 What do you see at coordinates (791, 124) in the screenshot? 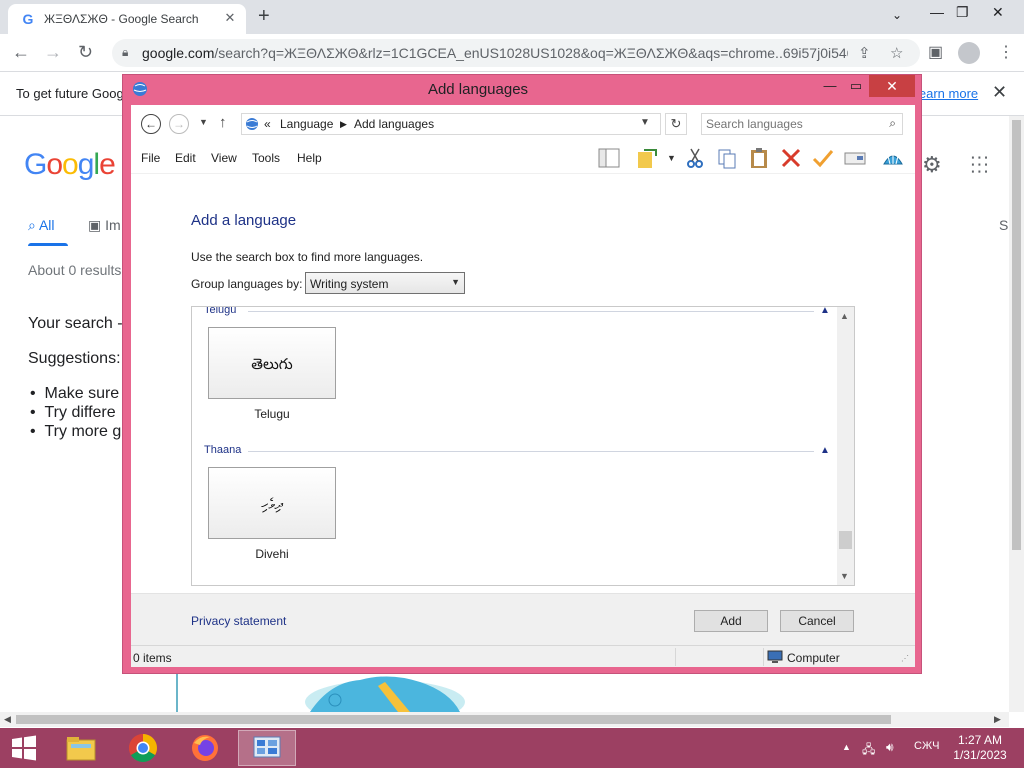
I see `search-languages-input` at bounding box center [791, 124].